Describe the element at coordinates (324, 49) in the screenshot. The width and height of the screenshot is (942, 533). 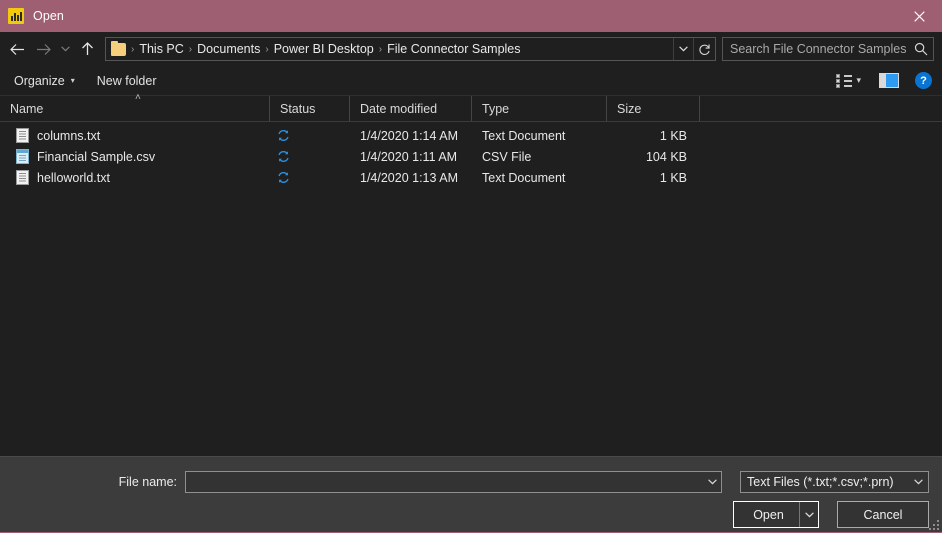
I see `breadcrumb-item-power-bi-desktop: Power BI Desktop` at that location.